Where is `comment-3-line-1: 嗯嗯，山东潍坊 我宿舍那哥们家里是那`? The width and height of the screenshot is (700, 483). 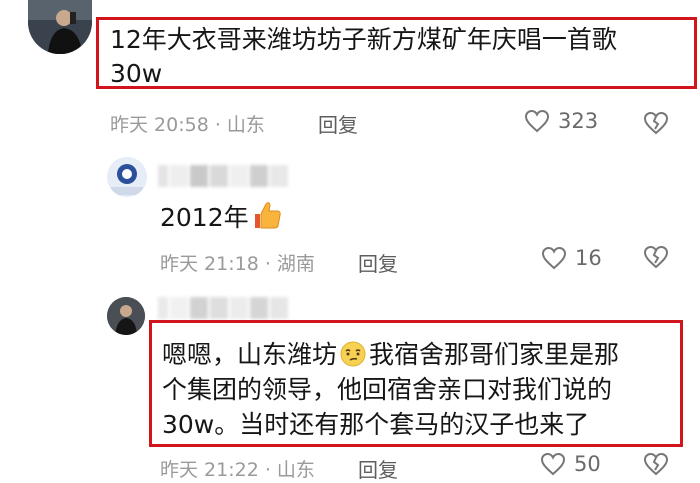 comment-3-line-1: 嗯嗯，山东潍坊 我宿舍那哥们家里是那 is located at coordinates (390, 357).